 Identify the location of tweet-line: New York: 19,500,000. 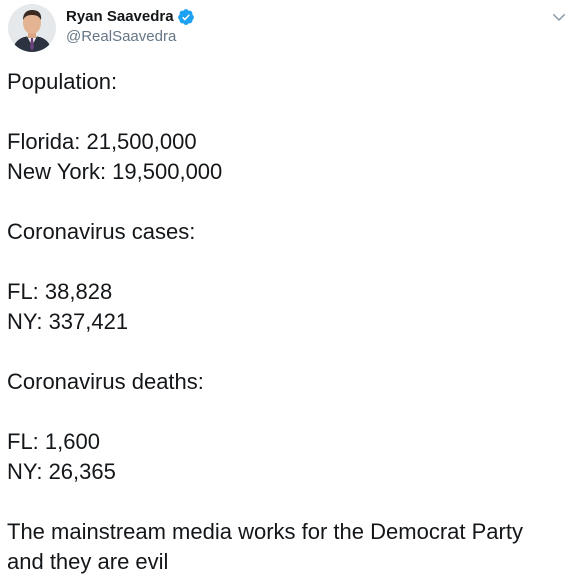
(115, 171).